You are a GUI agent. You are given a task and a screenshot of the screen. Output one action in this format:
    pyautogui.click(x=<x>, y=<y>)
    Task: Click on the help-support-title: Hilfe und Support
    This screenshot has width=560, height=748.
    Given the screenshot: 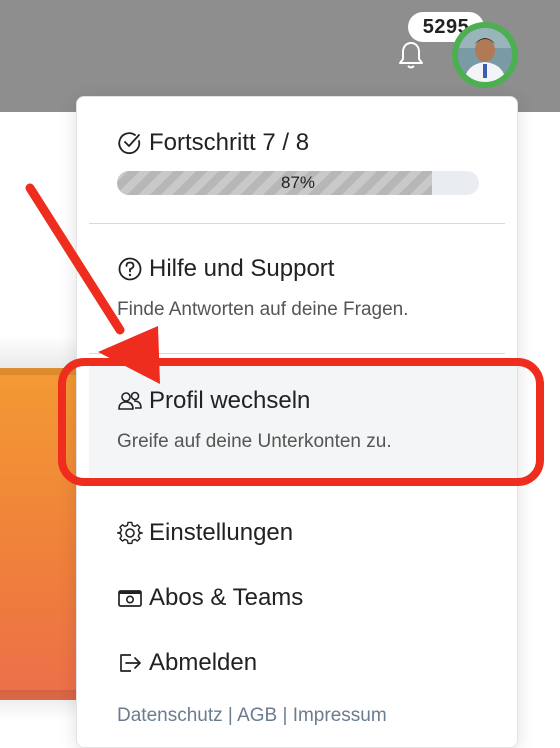 What is the action you would take?
    pyautogui.click(x=242, y=268)
    